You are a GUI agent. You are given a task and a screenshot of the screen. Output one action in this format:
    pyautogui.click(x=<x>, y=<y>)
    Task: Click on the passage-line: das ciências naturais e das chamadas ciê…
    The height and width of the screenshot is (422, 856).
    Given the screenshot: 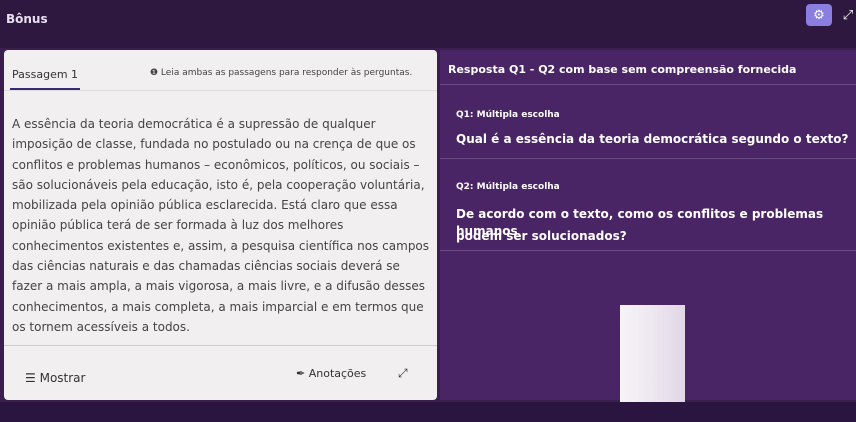 What is the action you would take?
    pyautogui.click(x=206, y=266)
    